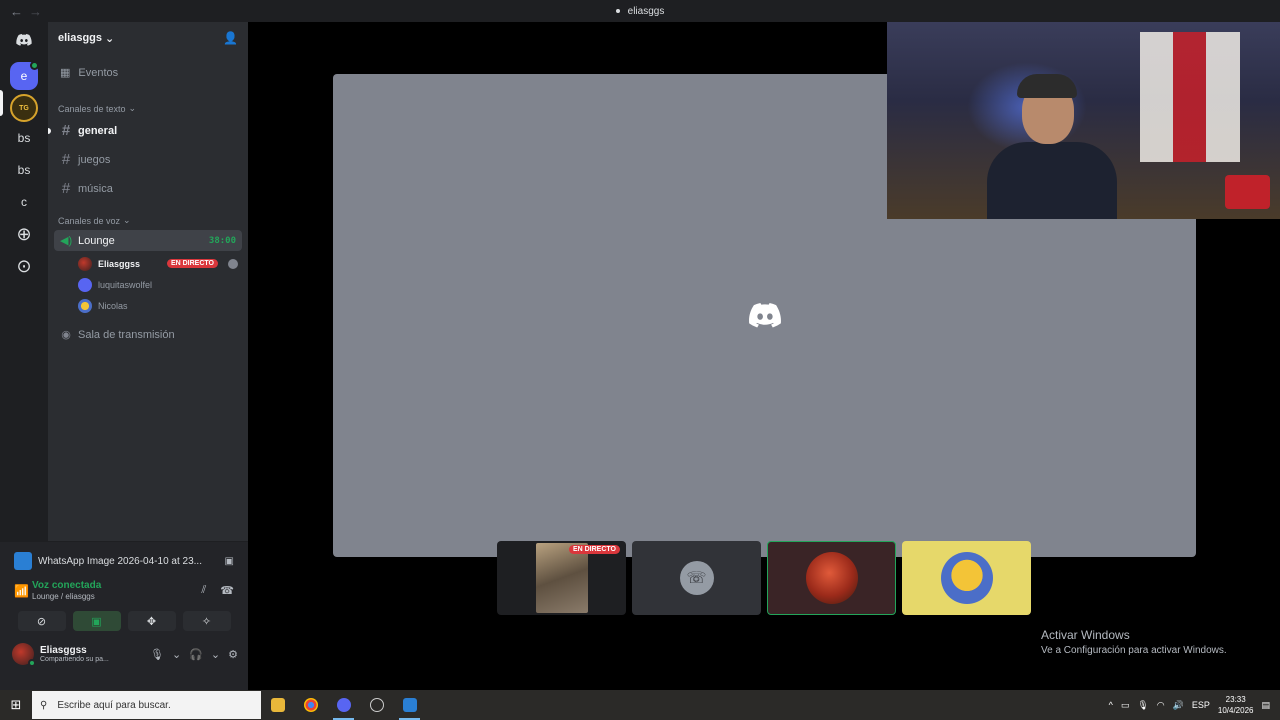  What do you see at coordinates (66, 335) in the screenshot?
I see `stage-icon: ◉` at bounding box center [66, 335].